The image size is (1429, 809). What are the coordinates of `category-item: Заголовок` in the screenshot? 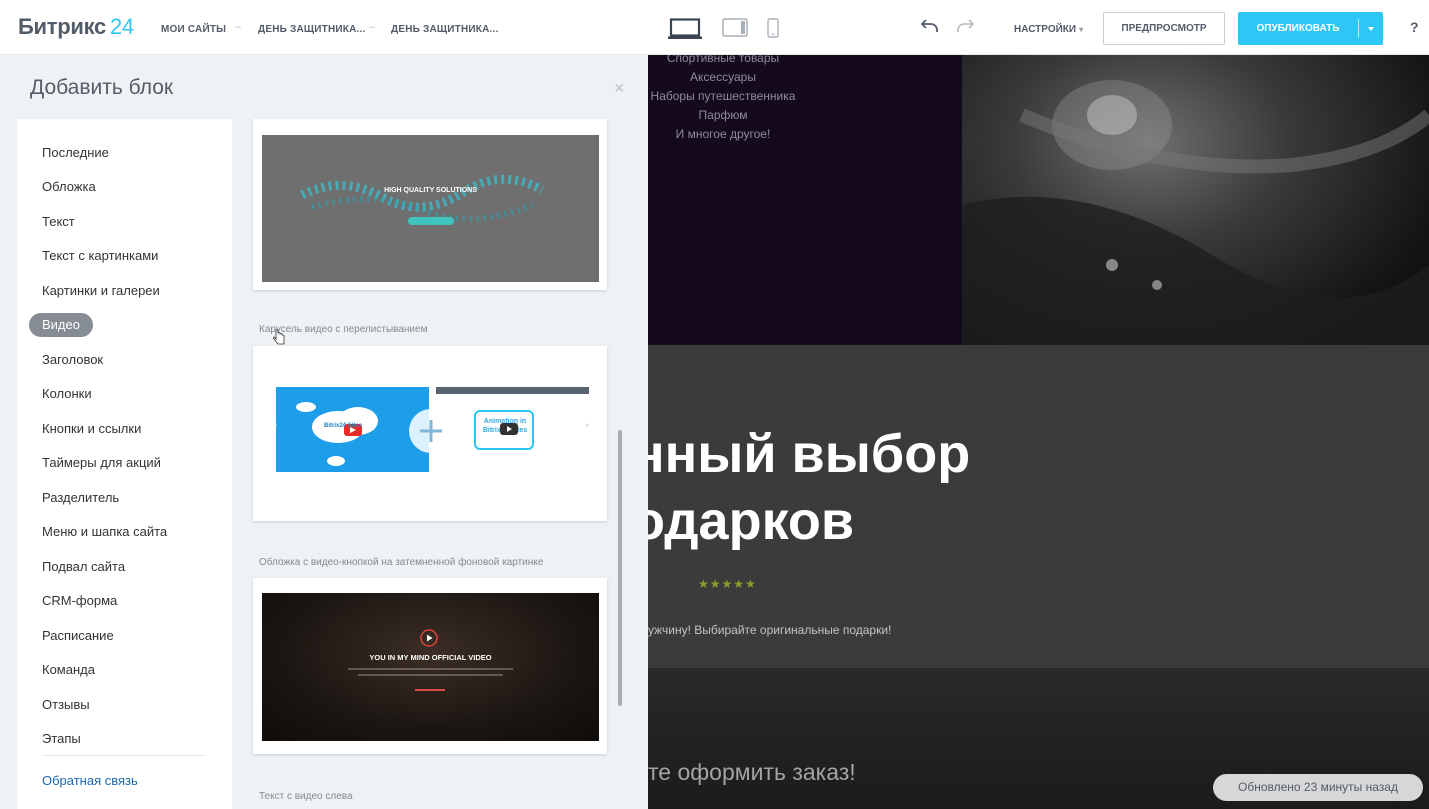 It's located at (72, 360).